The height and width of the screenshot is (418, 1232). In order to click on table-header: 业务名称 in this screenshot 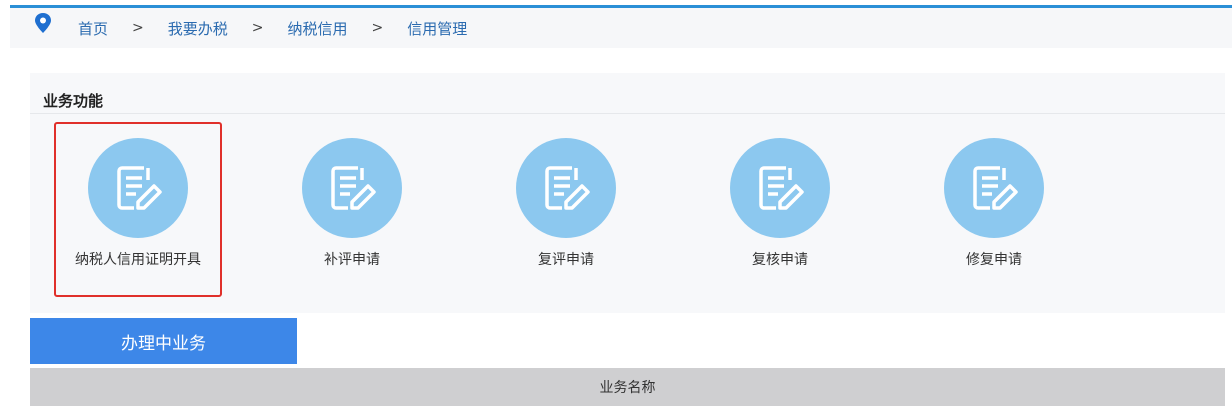, I will do `click(627, 387)`.